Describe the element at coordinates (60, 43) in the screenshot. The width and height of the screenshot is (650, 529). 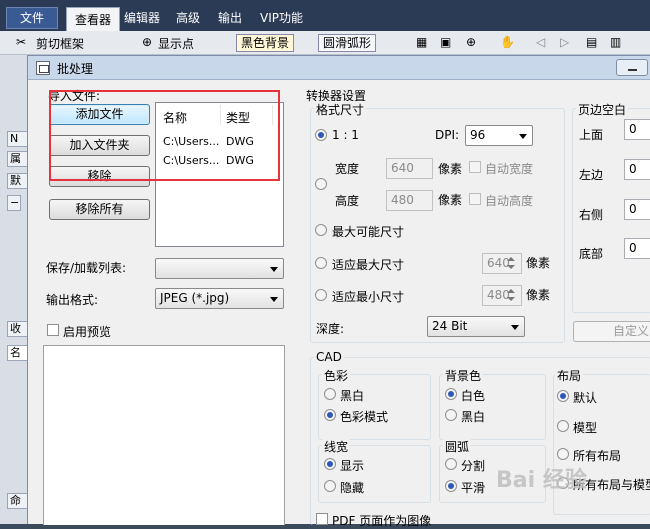
I see `trim-frame-button: 剪切框架` at that location.